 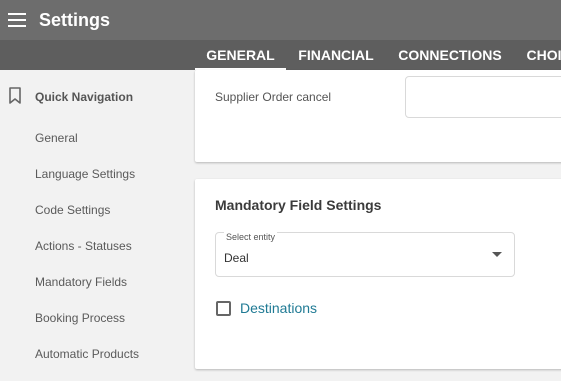 I want to click on quick-navigation-header: Quick Navigation, so click(x=97, y=97).